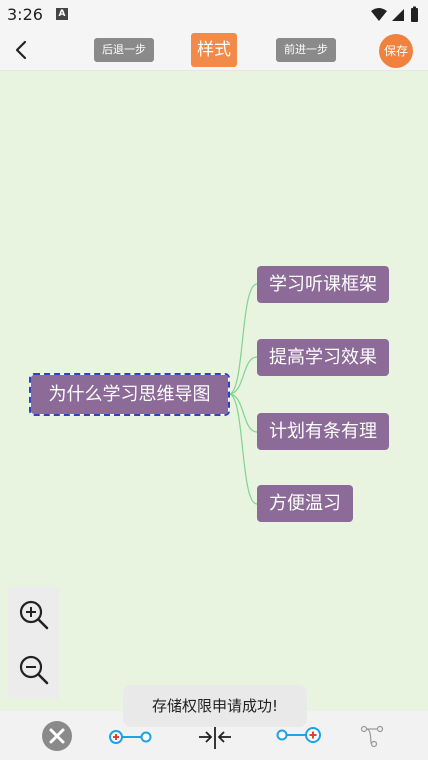 The width and height of the screenshot is (428, 760). What do you see at coordinates (323, 431) in the screenshot?
I see `child-node-3: 计划有条有理` at bounding box center [323, 431].